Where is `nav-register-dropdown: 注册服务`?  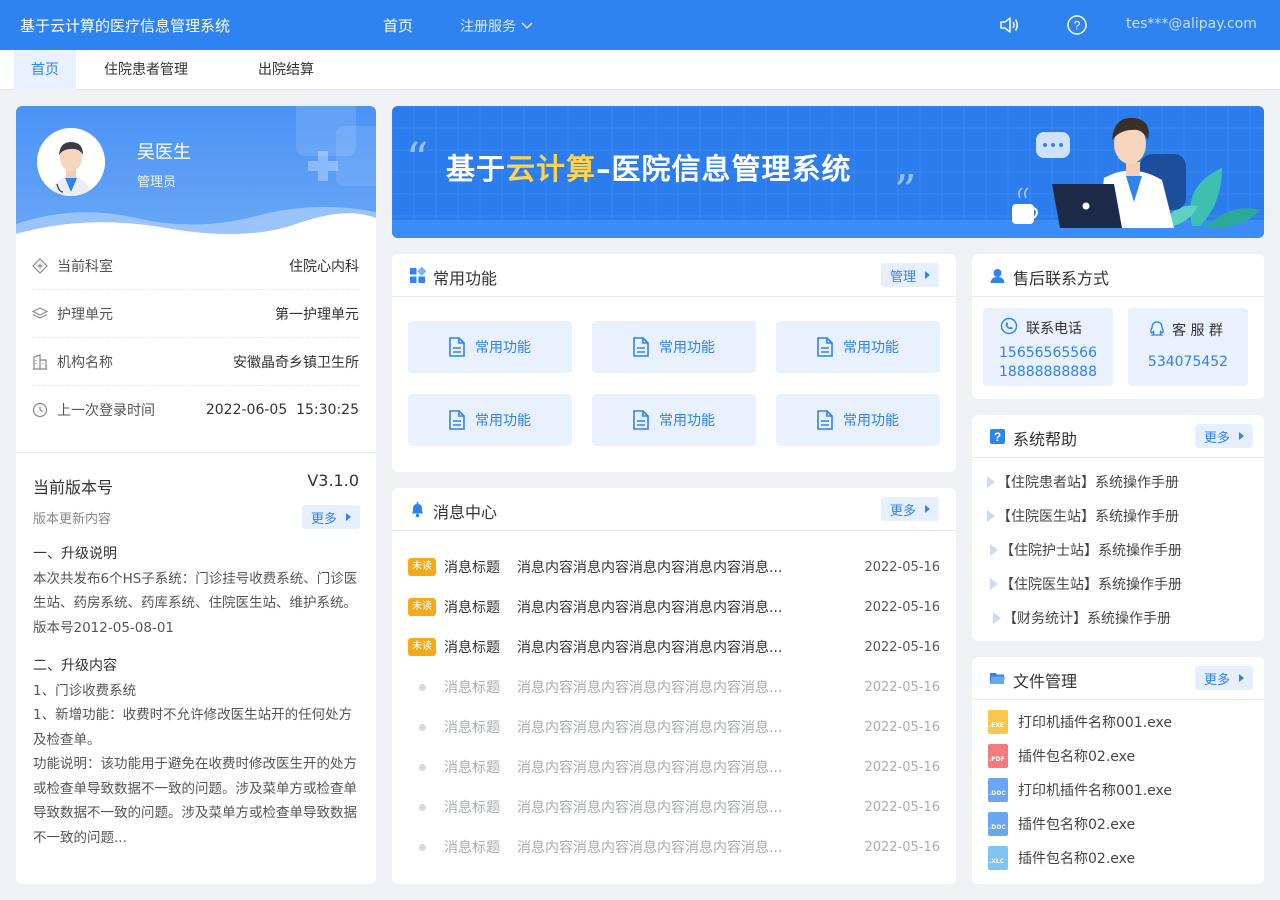
nav-register-dropdown: 注册服务 is located at coordinates (496, 26).